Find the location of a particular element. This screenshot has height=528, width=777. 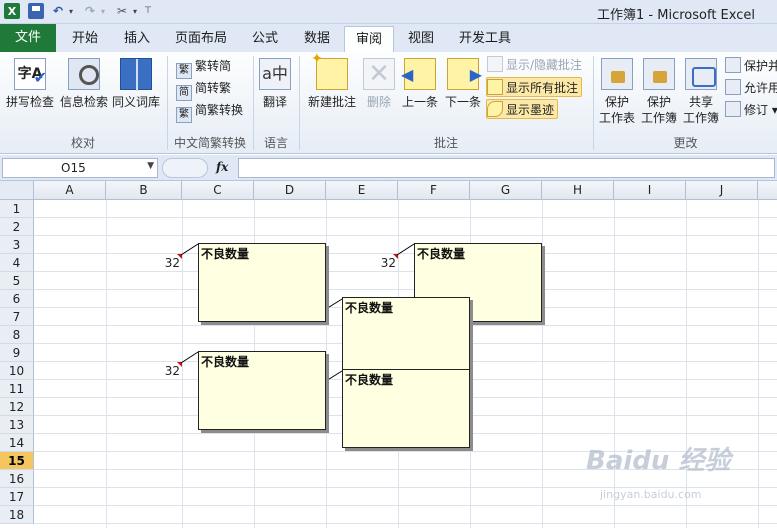

show-all-comments-label: 显示所有批注 is located at coordinates (542, 88).